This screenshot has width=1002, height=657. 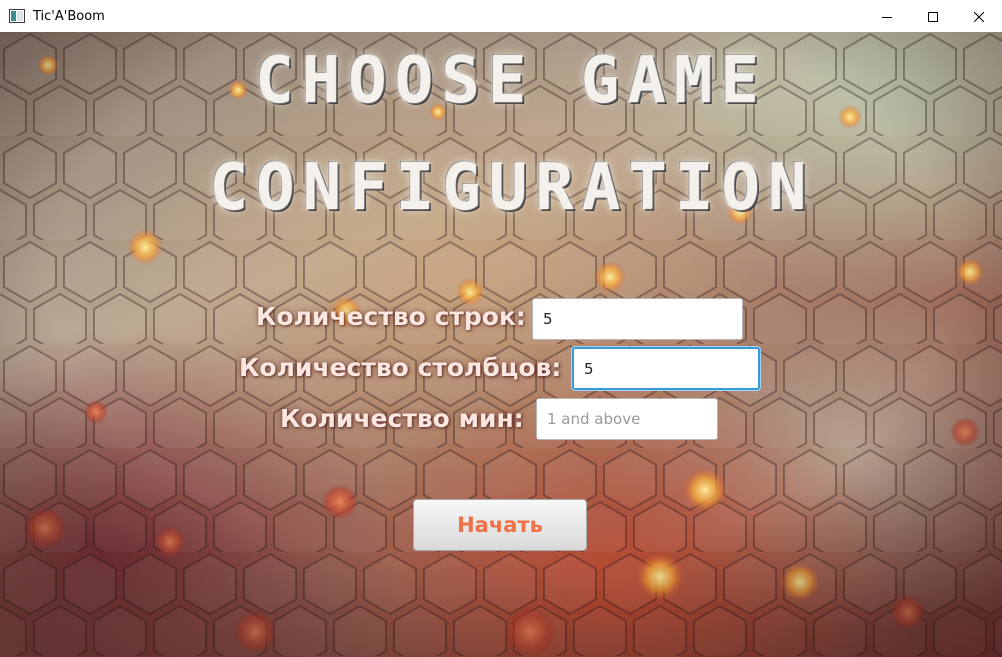 What do you see at coordinates (511, 81) in the screenshot?
I see `heading-line-1: CHOOSE GAME` at bounding box center [511, 81].